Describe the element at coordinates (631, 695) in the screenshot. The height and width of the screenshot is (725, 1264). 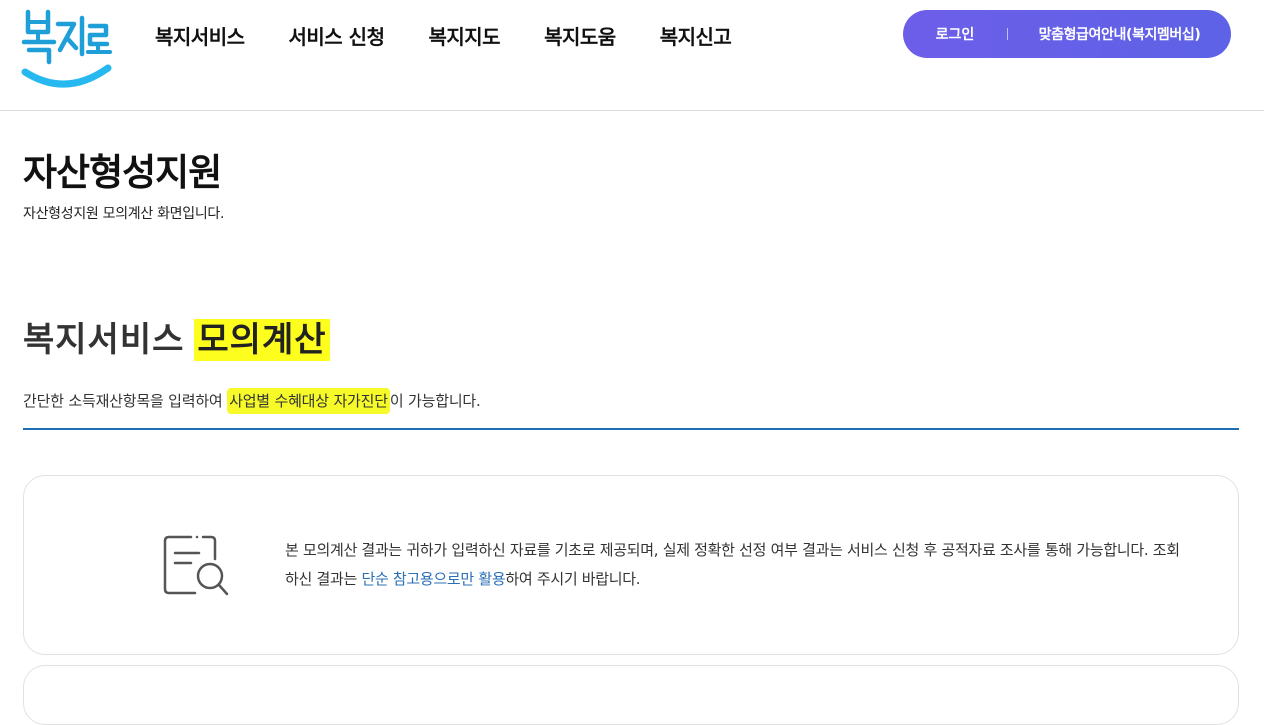
I see `next-panel` at that location.